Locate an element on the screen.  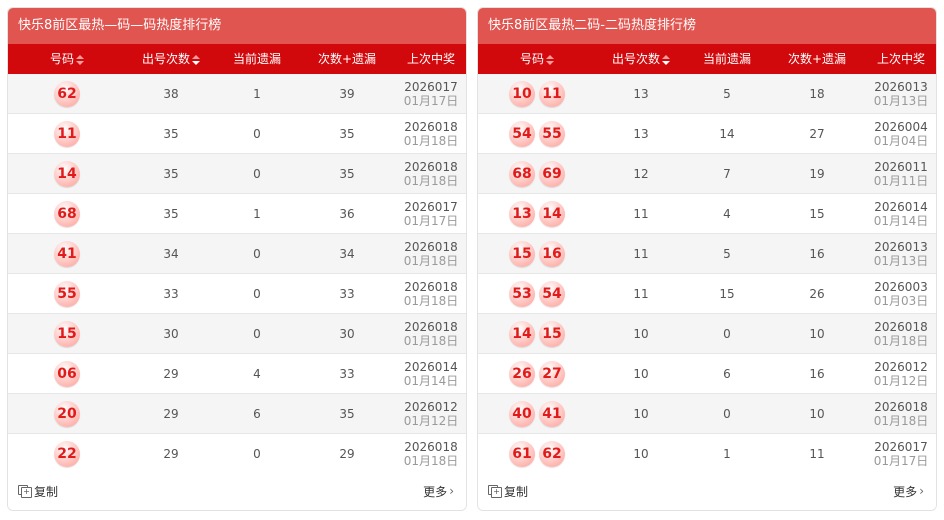
number-ball: 62 is located at coordinates (552, 453).